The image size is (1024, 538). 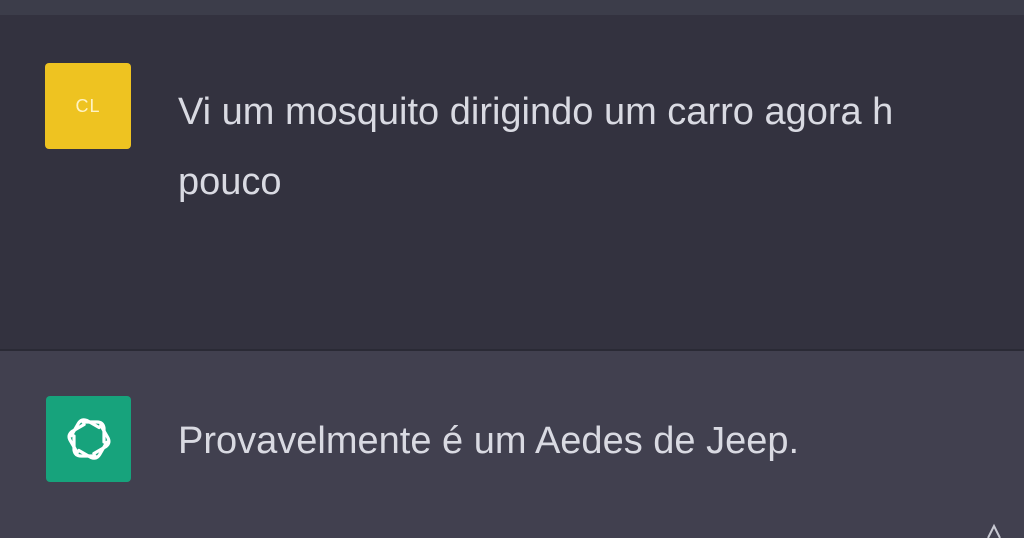 I want to click on user-avatar-initials: CL, so click(x=88, y=105).